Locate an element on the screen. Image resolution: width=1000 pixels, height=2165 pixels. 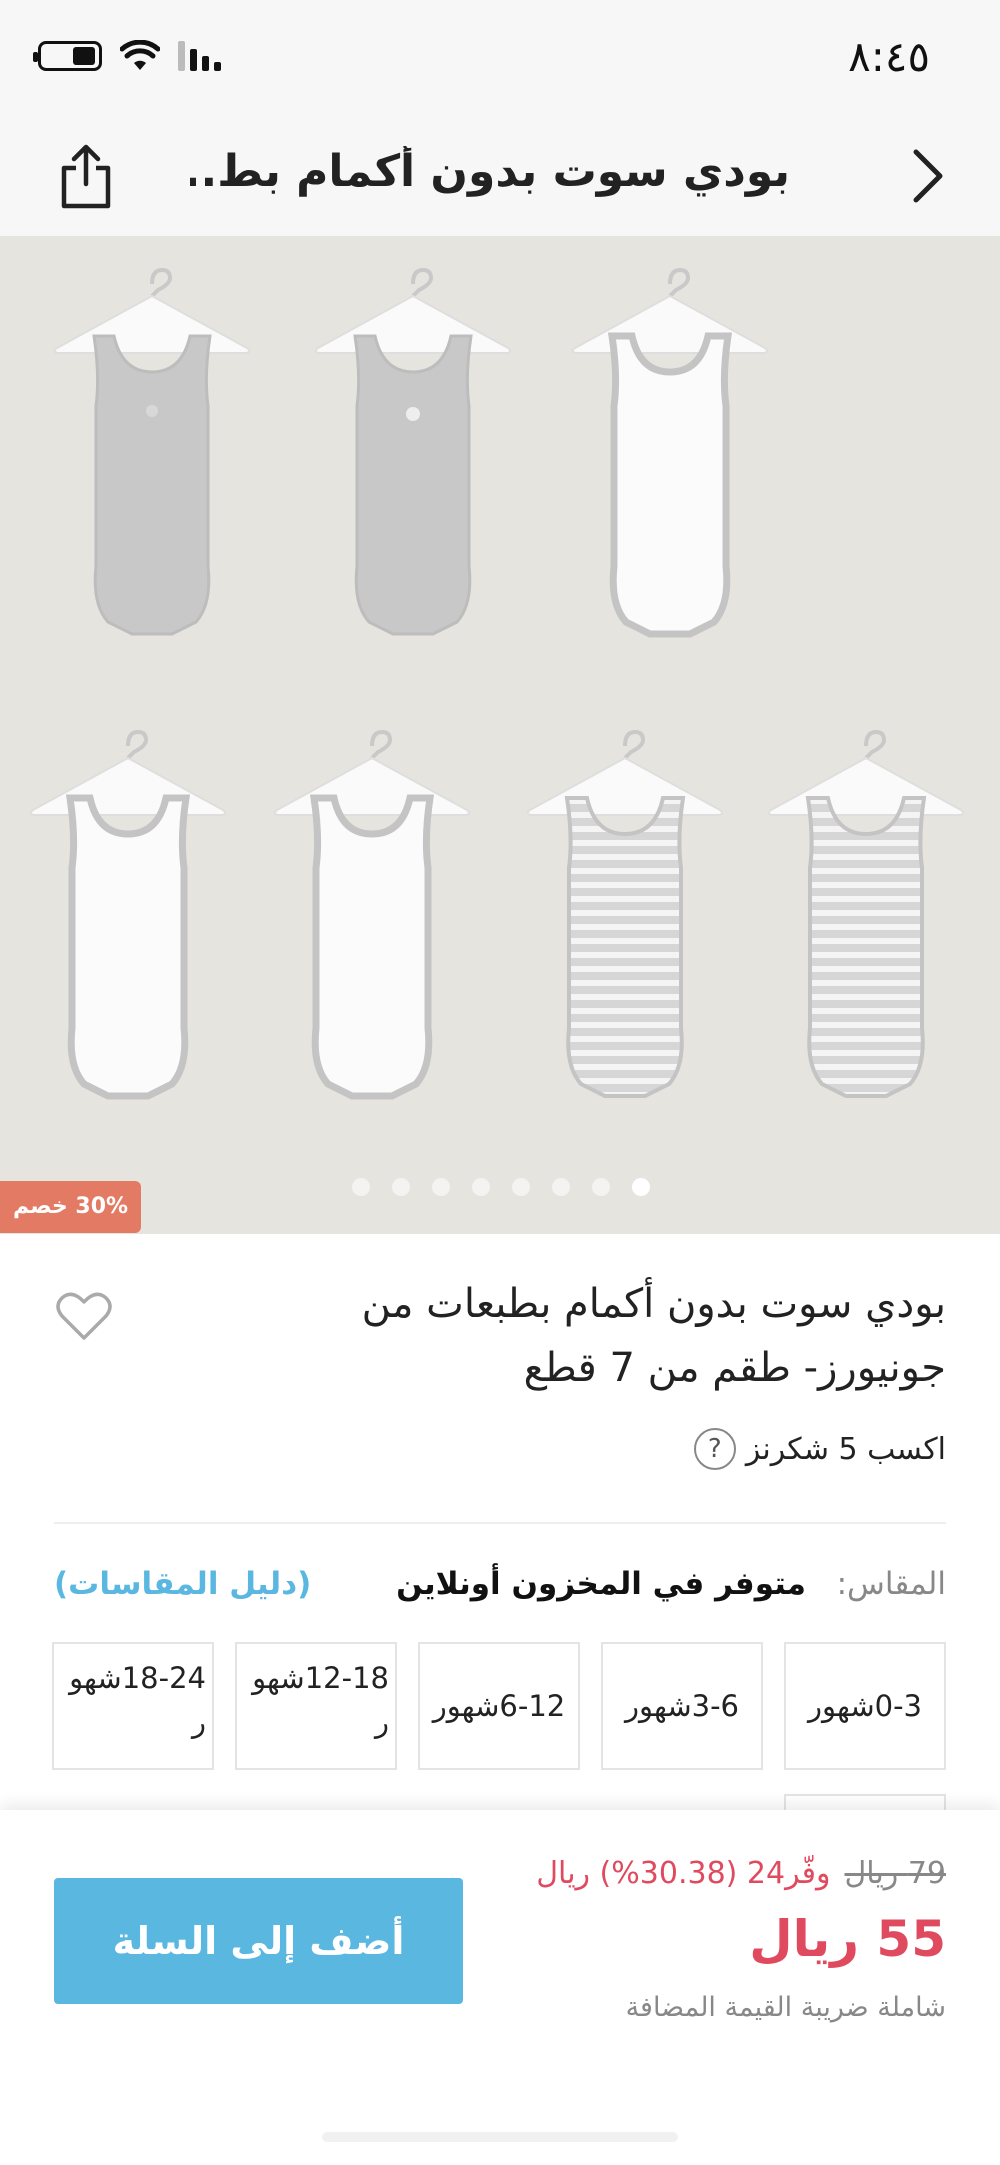
share-button is located at coordinates (86, 177).